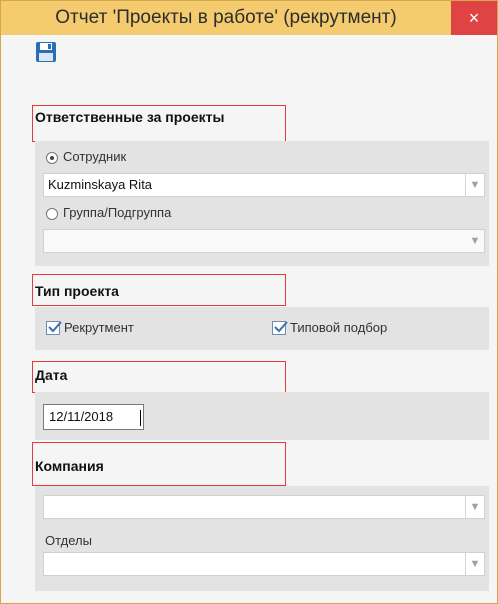 Image resolution: width=498 pixels, height=604 pixels. What do you see at coordinates (100, 184) in the screenshot?
I see `employee-value: Kuzminskaya Rita` at bounding box center [100, 184].